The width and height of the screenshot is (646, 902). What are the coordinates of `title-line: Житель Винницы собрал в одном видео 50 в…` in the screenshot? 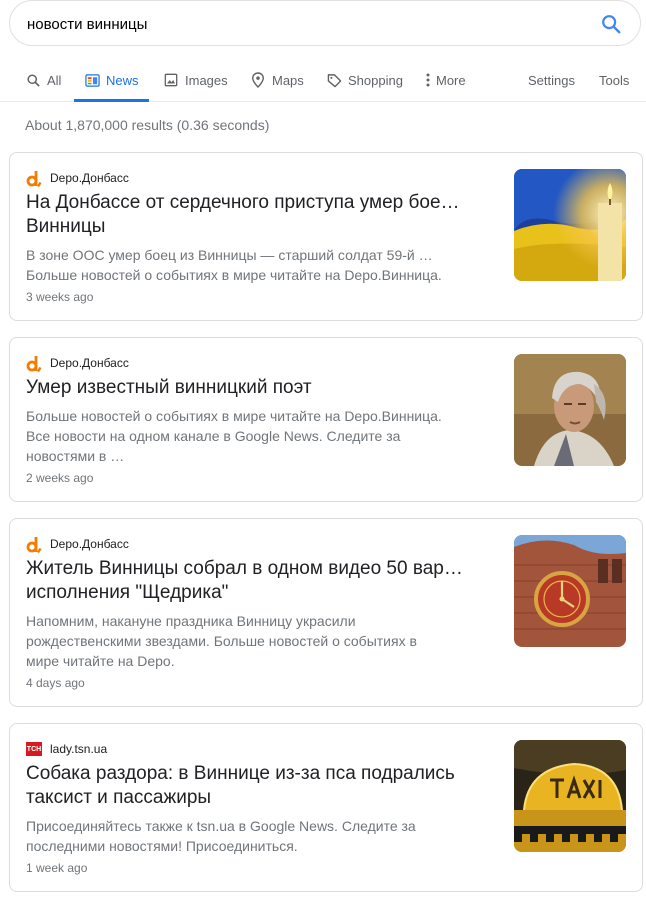 It's located at (244, 568).